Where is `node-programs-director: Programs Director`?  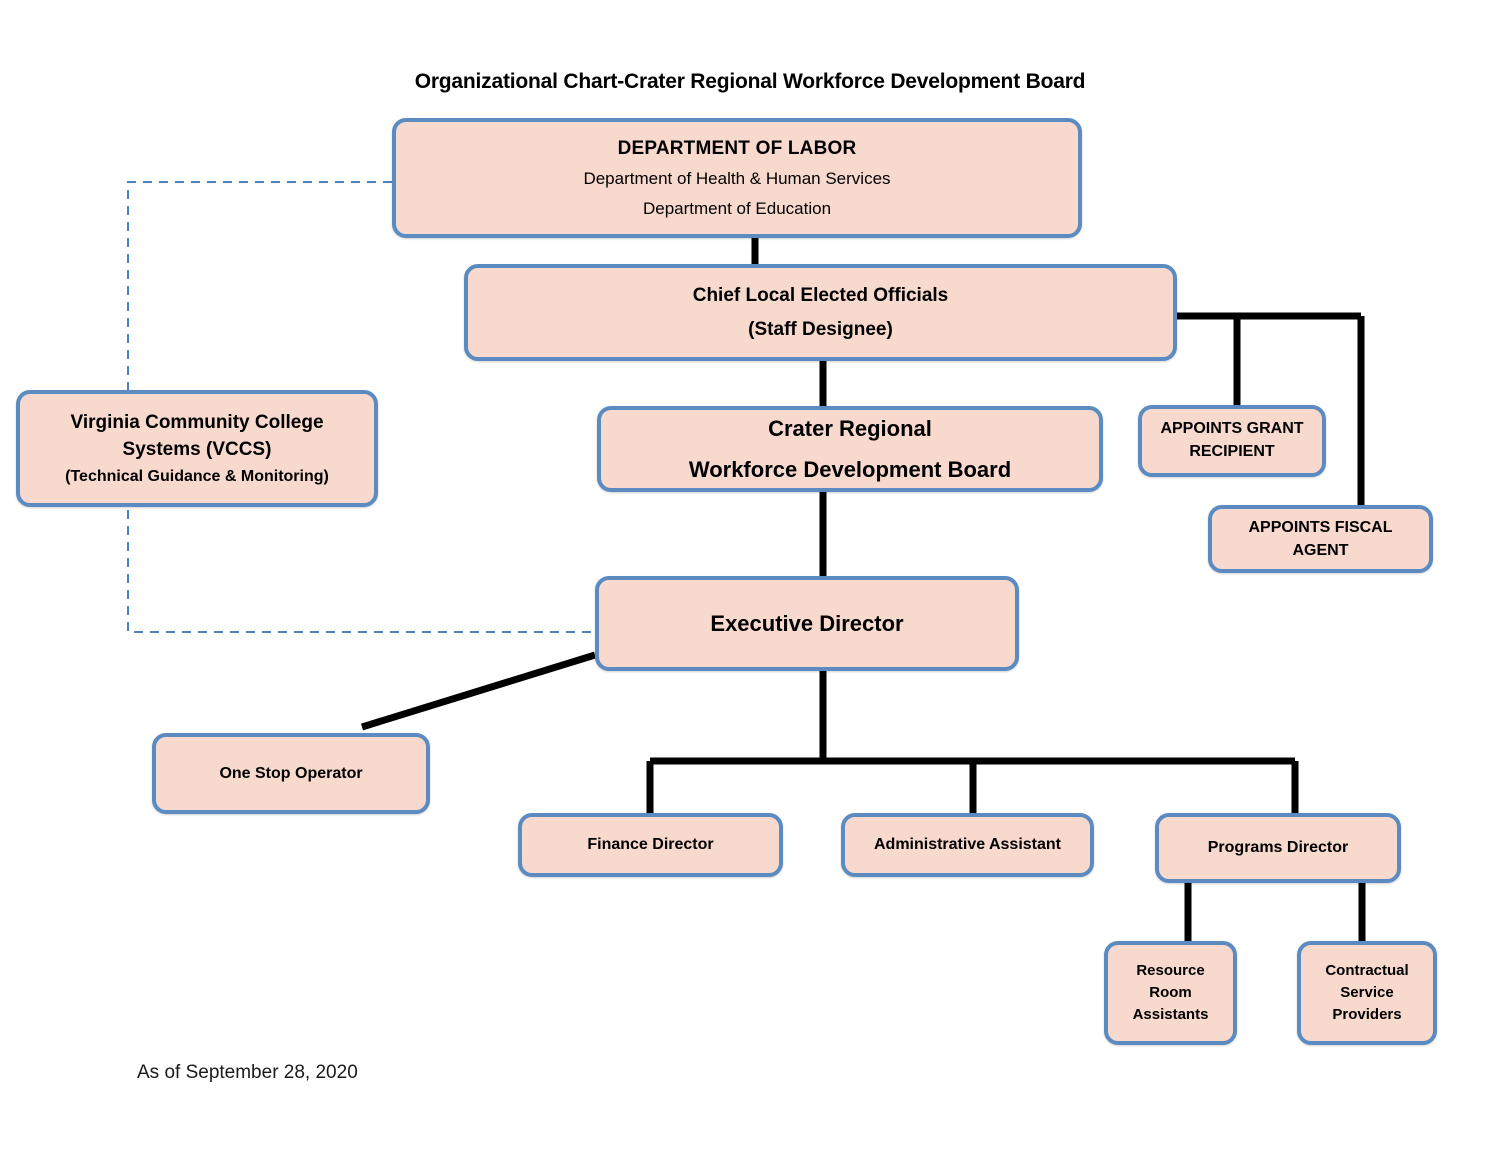 node-programs-director: Programs Director is located at coordinates (1278, 848).